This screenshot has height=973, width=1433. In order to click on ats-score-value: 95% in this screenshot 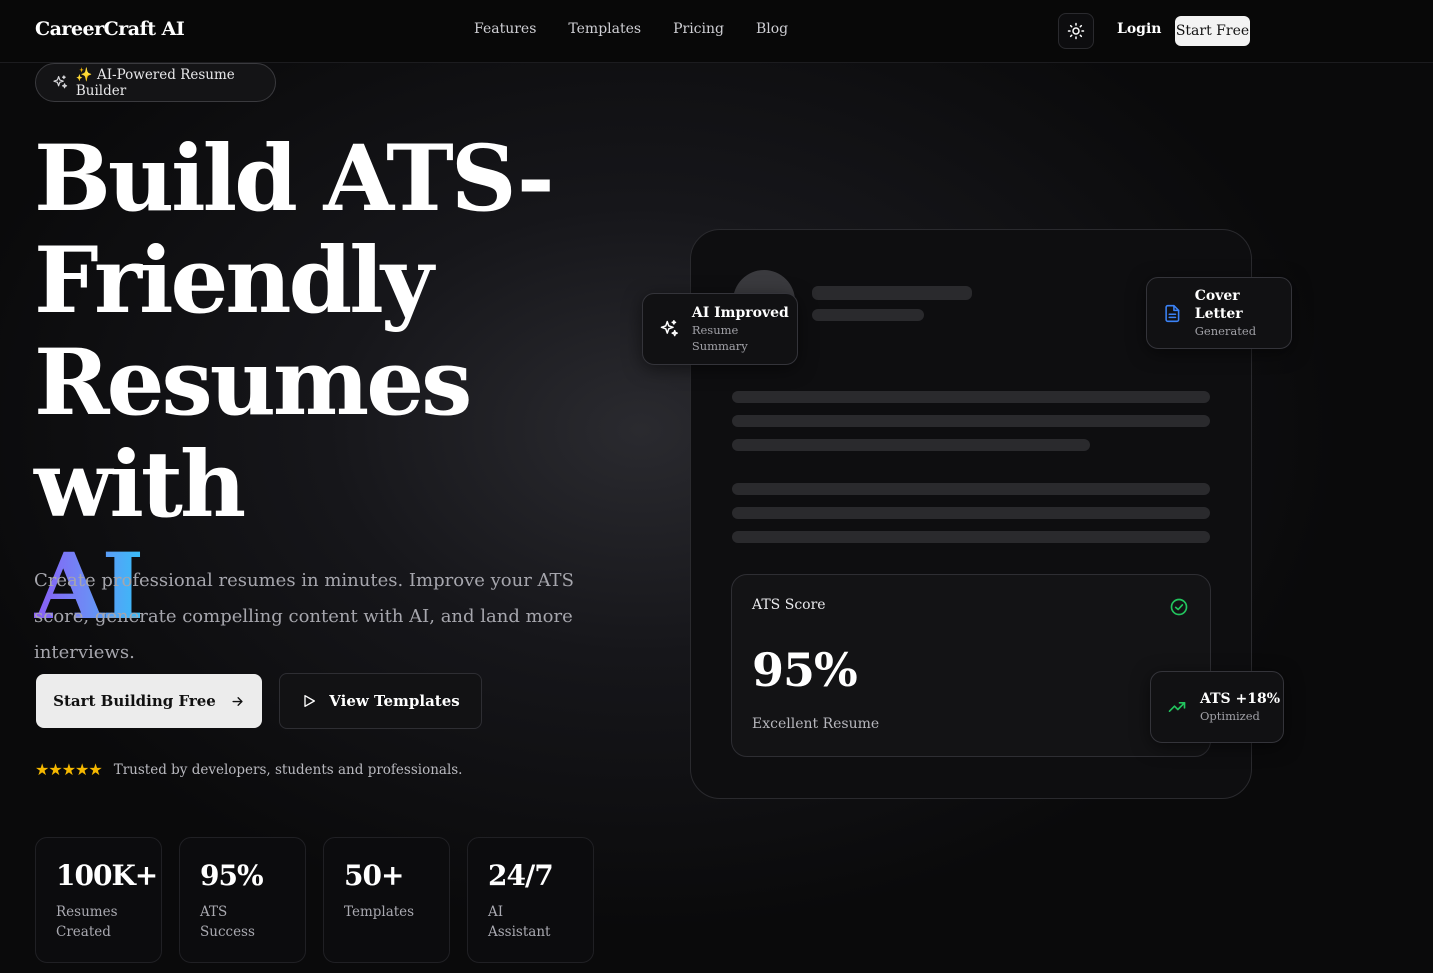, I will do `click(805, 670)`.